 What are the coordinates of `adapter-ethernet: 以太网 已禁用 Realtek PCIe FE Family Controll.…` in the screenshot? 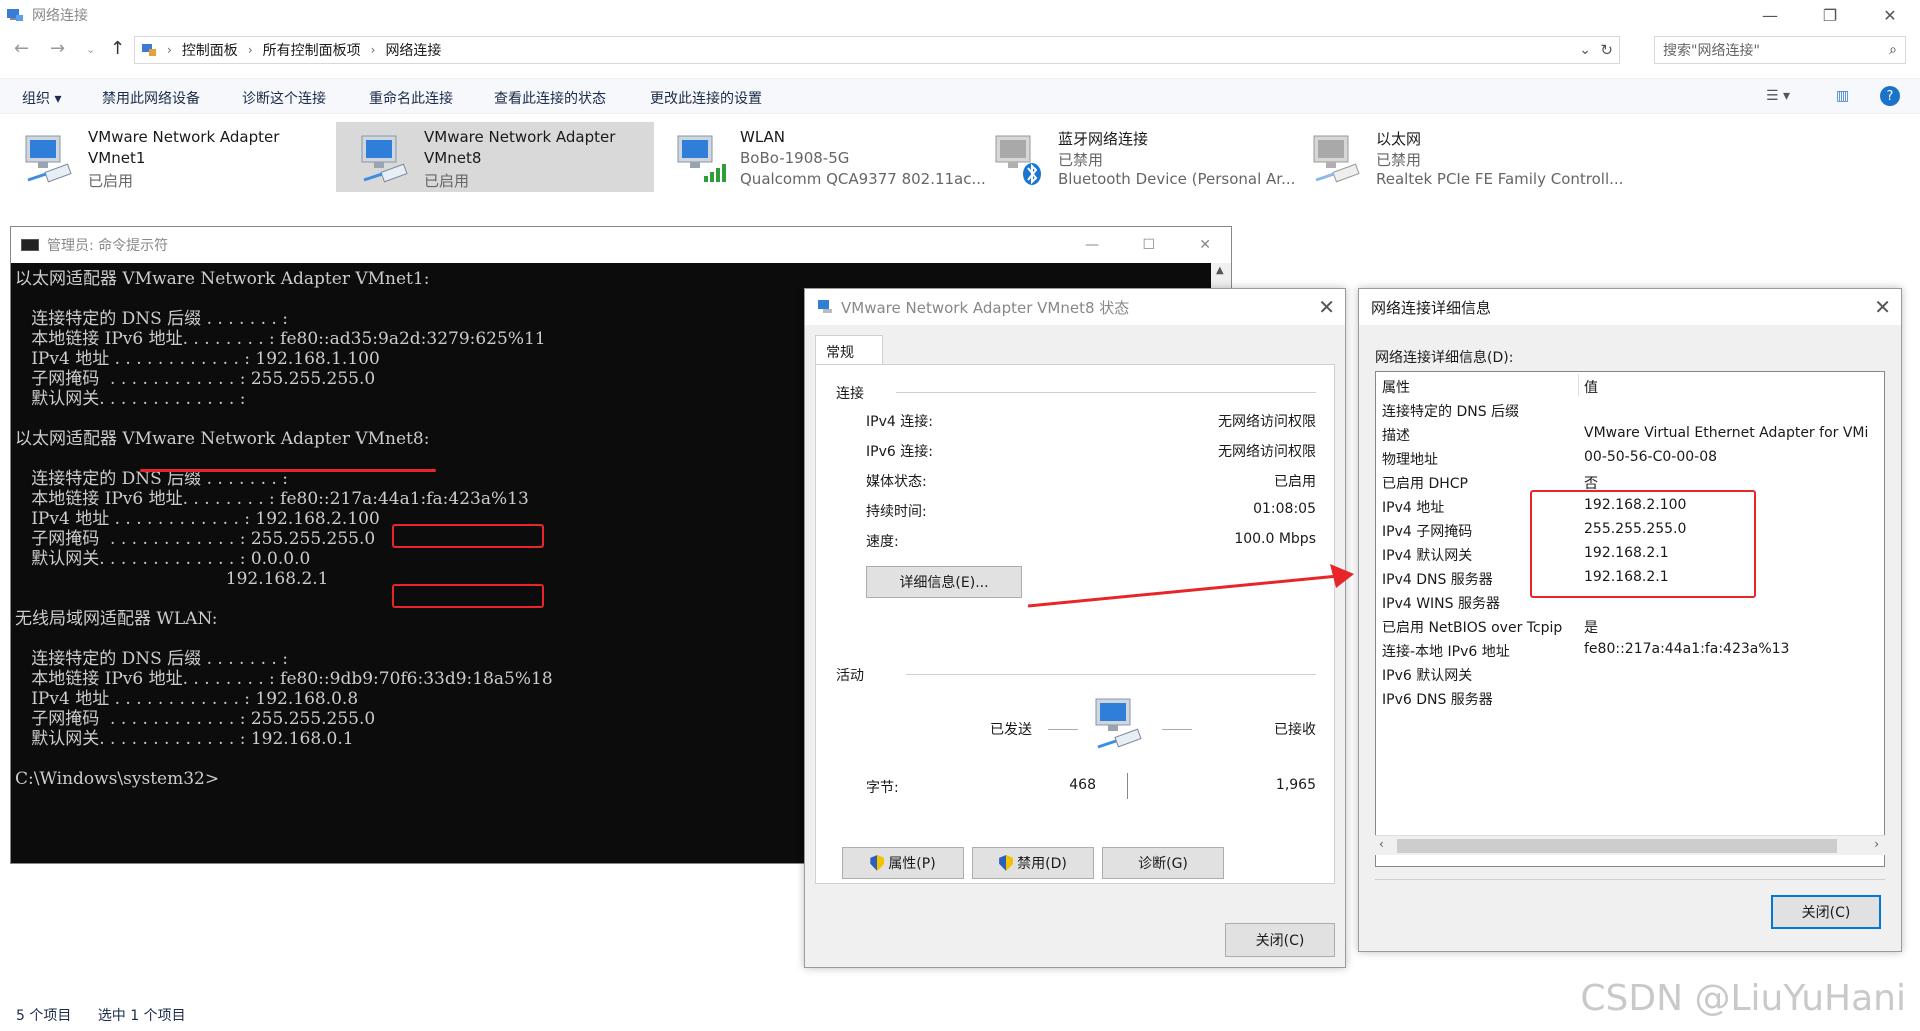 It's located at (1455, 157).